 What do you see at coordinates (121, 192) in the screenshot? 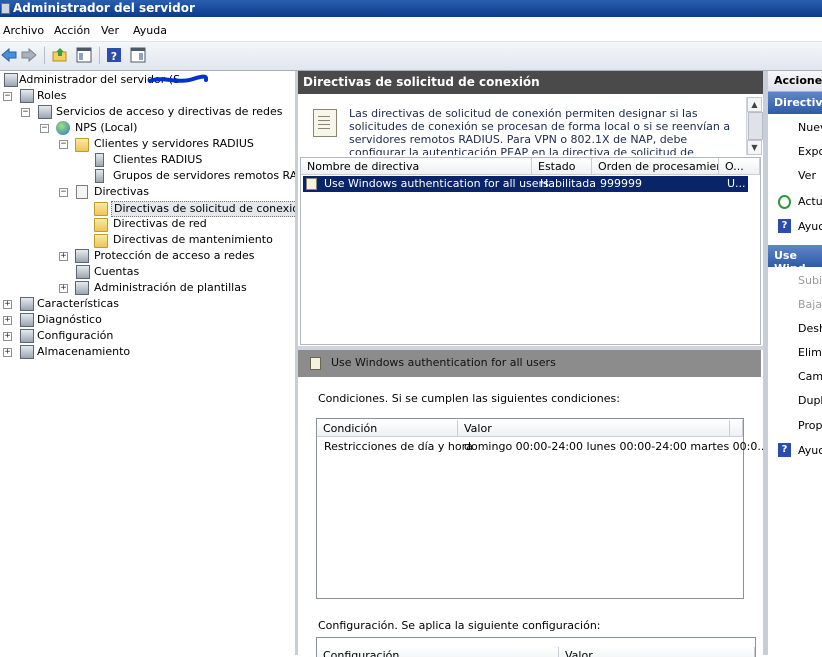
I see `tree-item-policies: Directivas` at bounding box center [121, 192].